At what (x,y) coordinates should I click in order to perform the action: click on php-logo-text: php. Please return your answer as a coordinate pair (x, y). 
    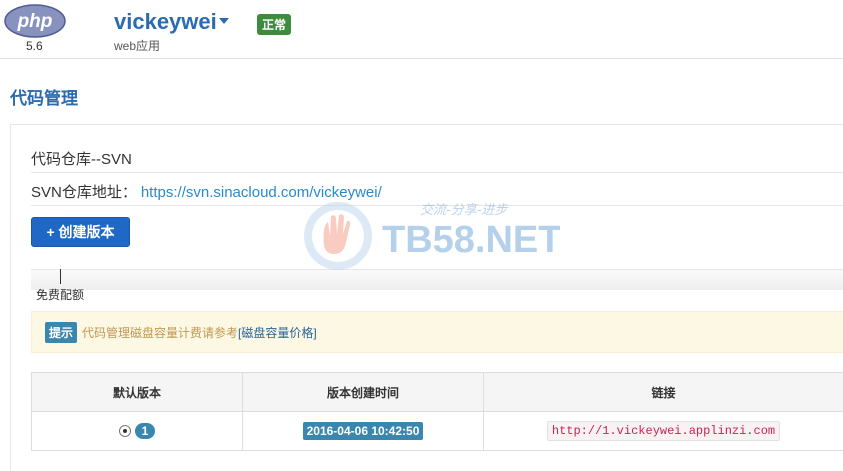
    Looking at the image, I should click on (35, 21).